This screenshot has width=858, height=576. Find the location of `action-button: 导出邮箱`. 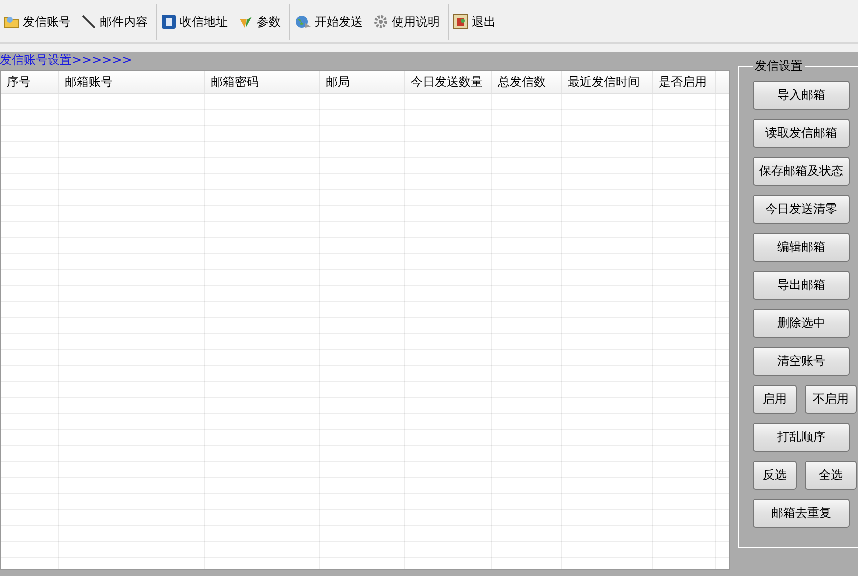

action-button: 导出邮箱 is located at coordinates (801, 285).